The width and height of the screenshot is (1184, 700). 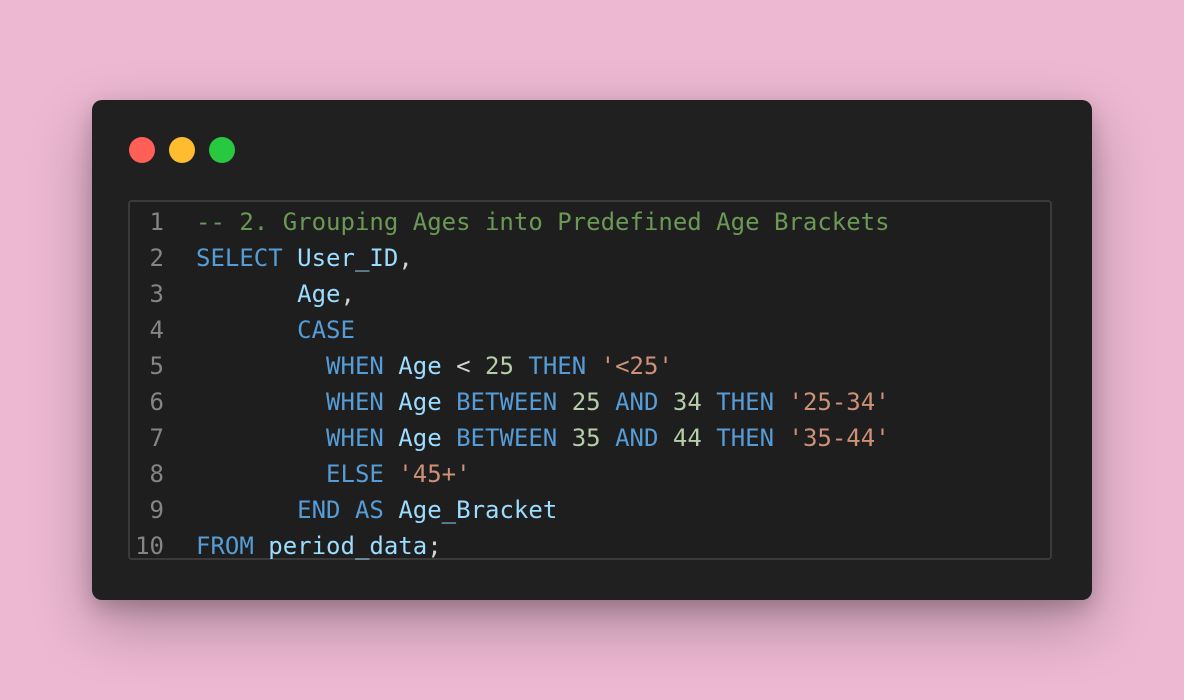 I want to click on line-content: SELECT User_ID,, so click(x=288, y=258).